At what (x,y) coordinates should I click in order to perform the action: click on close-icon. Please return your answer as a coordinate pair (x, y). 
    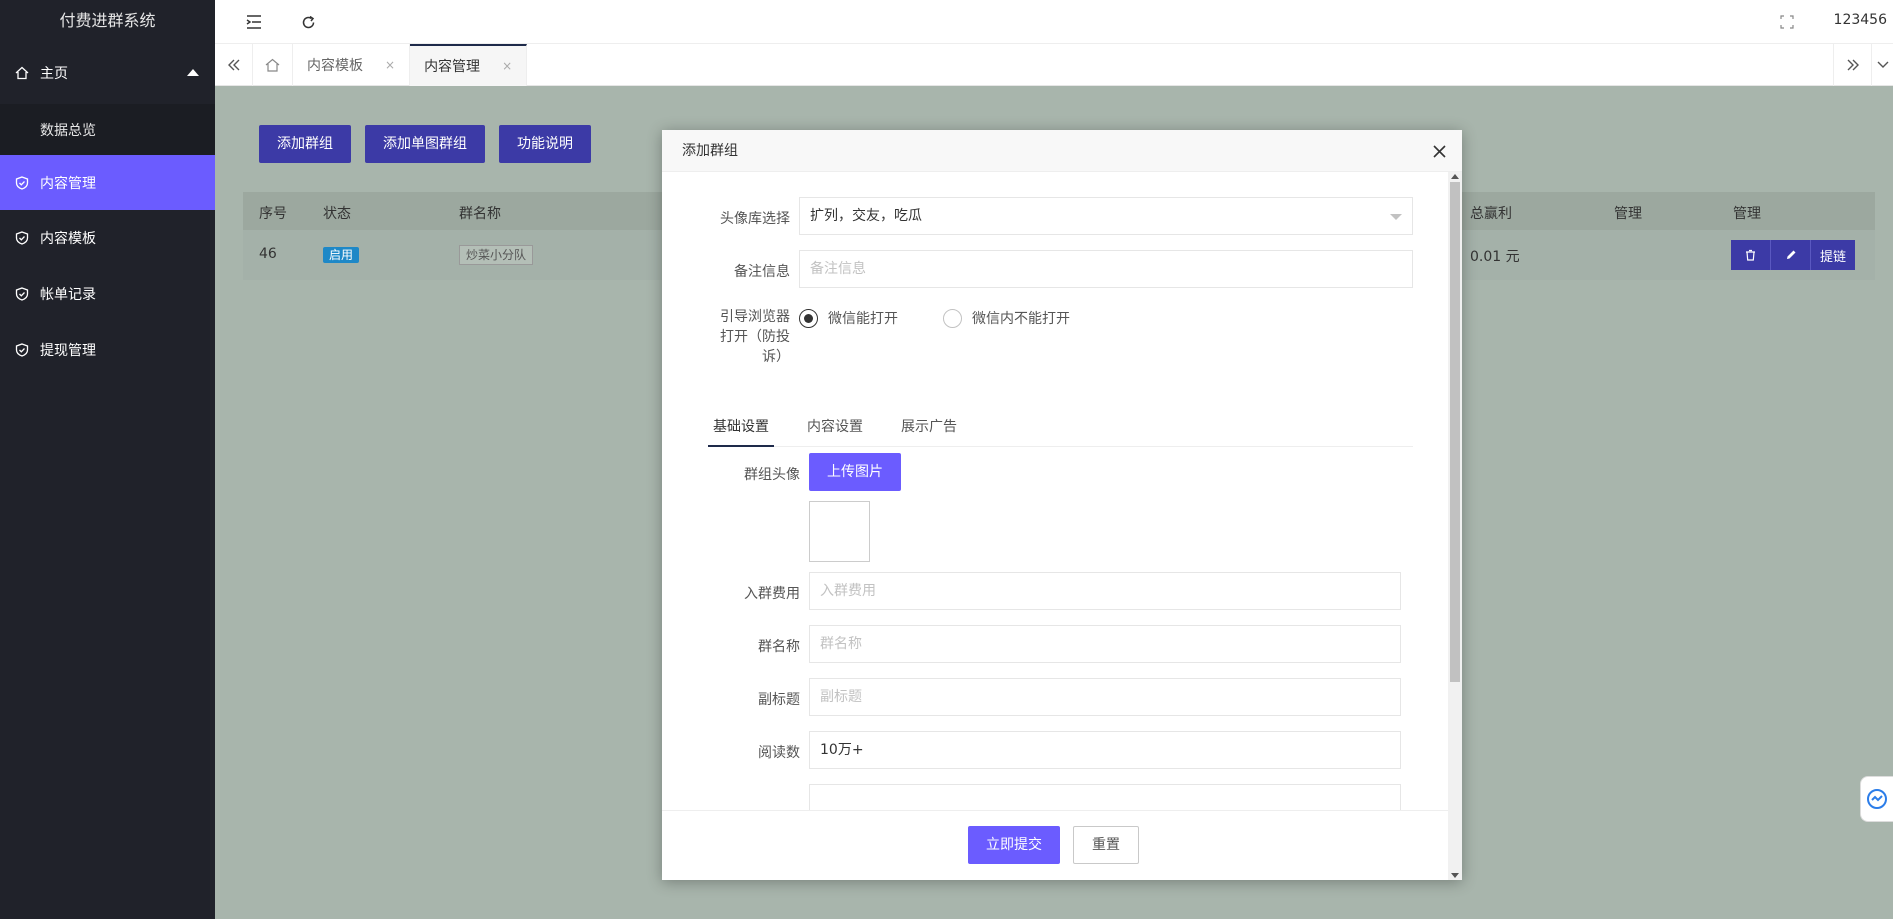
    Looking at the image, I should click on (1439, 151).